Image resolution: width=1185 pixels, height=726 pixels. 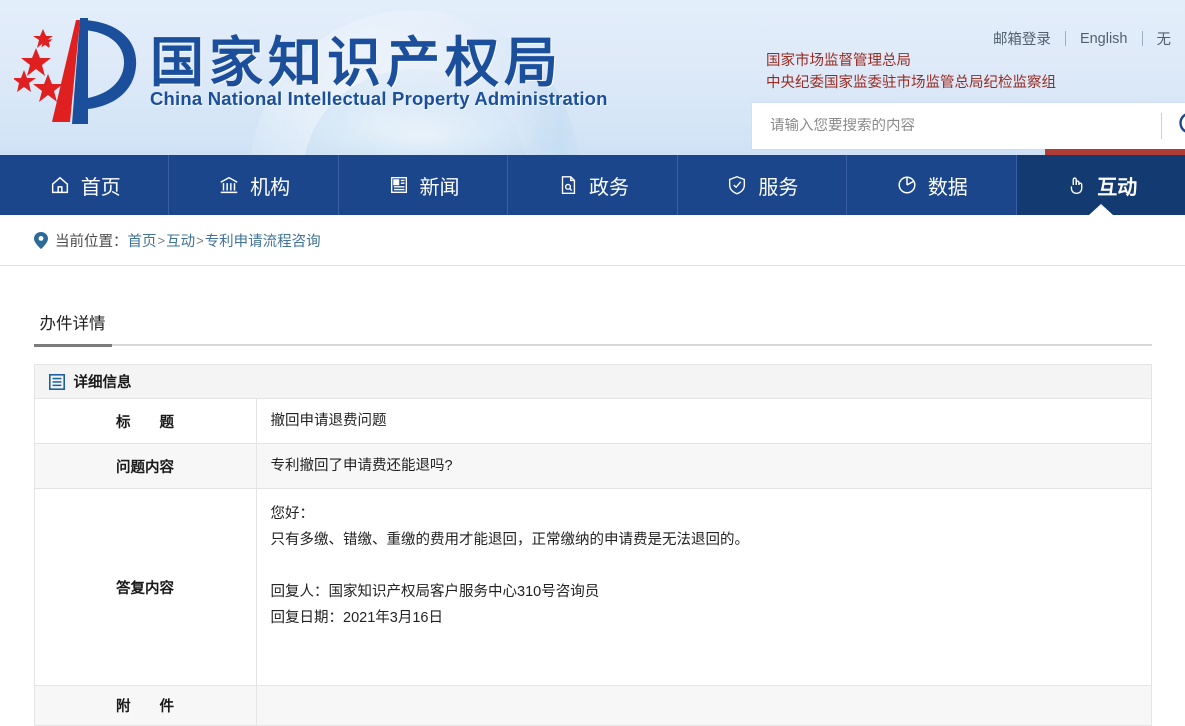 I want to click on row-label: 附 件, so click(x=145, y=706).